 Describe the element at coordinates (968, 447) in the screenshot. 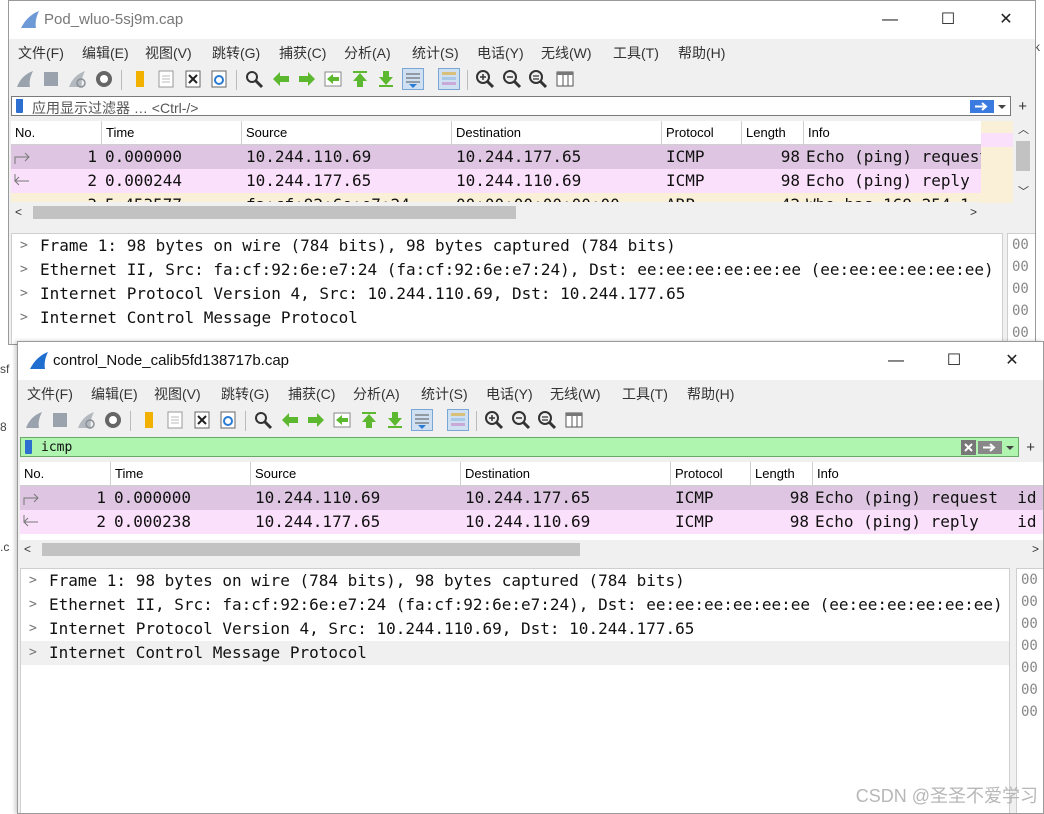

I see `clear-filter-icon` at that location.